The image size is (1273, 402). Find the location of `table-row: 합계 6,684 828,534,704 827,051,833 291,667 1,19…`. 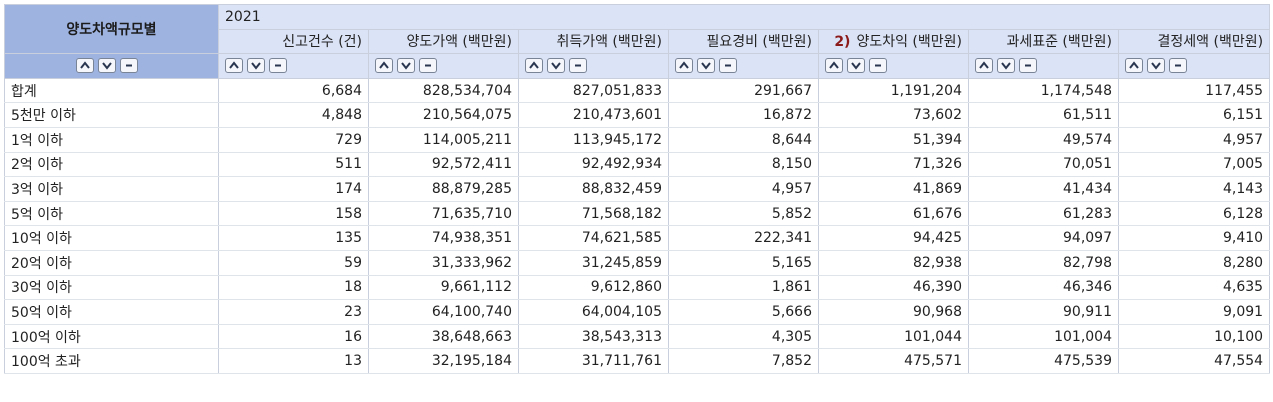

table-row: 합계 6,684 828,534,704 827,051,833 291,667 1,19… is located at coordinates (637, 90).